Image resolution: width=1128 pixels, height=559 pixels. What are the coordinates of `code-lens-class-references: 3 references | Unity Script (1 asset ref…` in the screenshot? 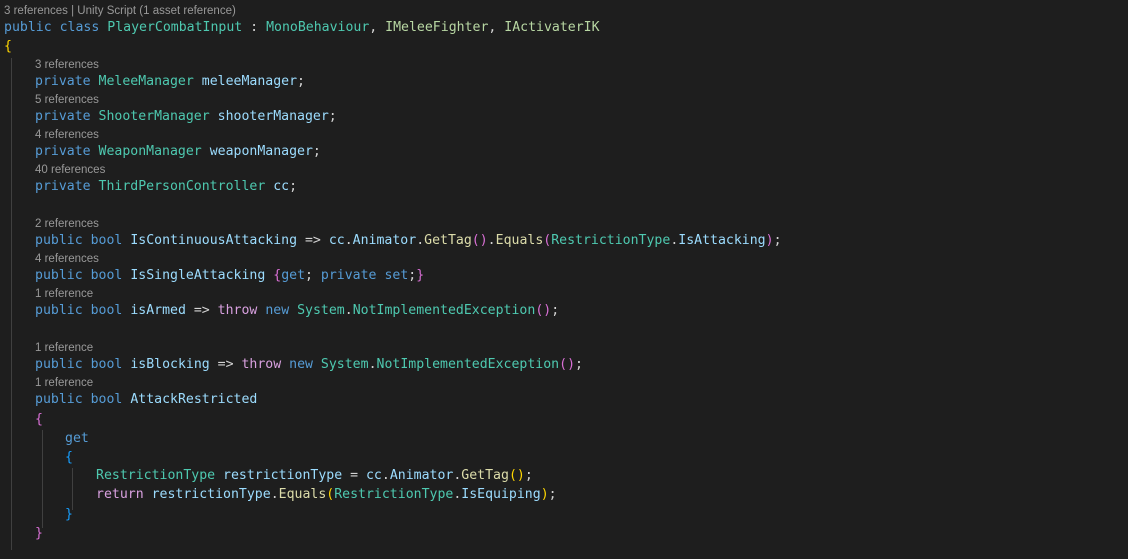 It's located at (120, 11).